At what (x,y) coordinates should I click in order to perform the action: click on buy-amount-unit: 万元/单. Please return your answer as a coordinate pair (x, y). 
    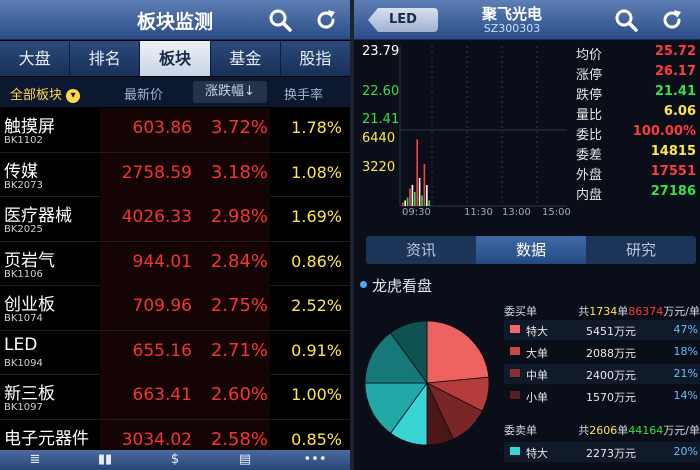
    Looking at the image, I should click on (681, 311).